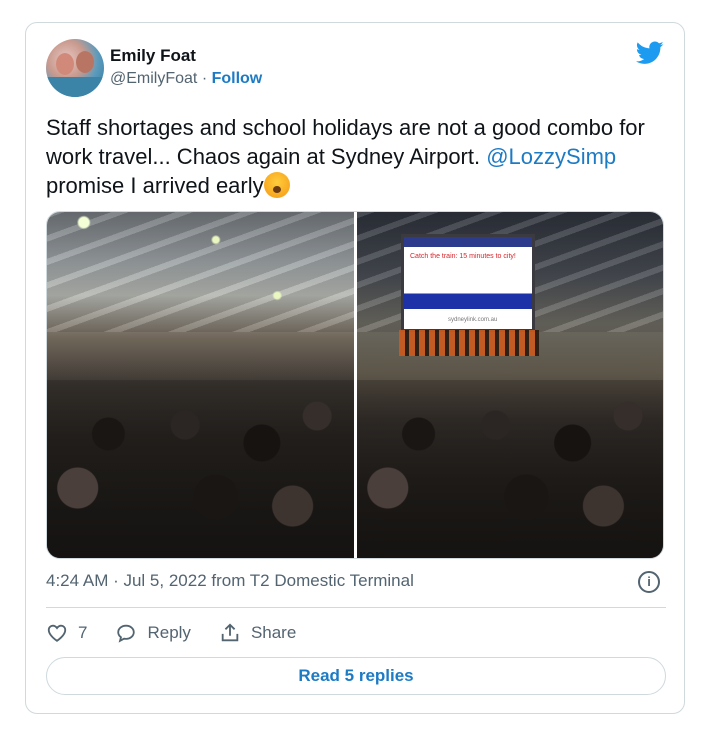 The height and width of the screenshot is (730, 715). What do you see at coordinates (468, 242) in the screenshot?
I see `screen-header-band` at bounding box center [468, 242].